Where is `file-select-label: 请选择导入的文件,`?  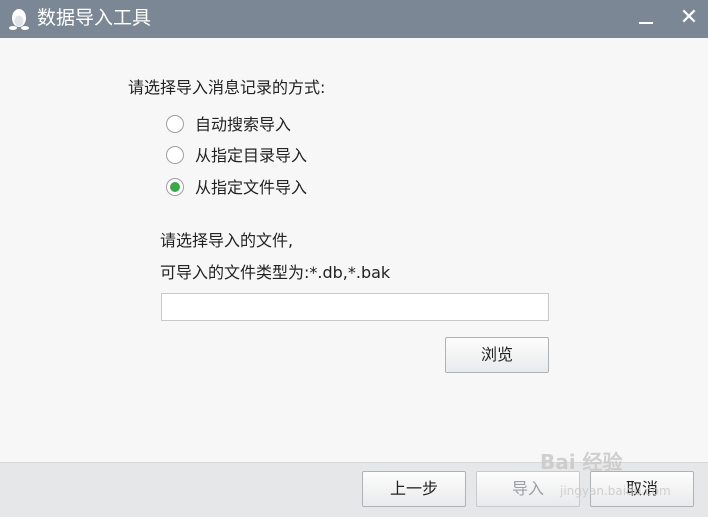
file-select-label: 请选择导入的文件, is located at coordinates (227, 240).